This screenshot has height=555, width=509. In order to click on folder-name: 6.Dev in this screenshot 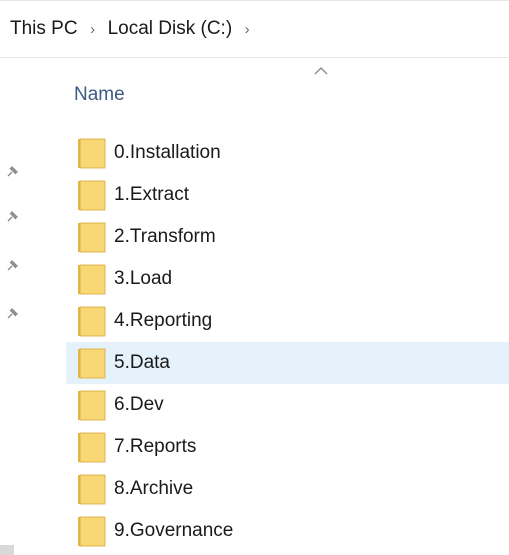, I will do `click(139, 404)`.